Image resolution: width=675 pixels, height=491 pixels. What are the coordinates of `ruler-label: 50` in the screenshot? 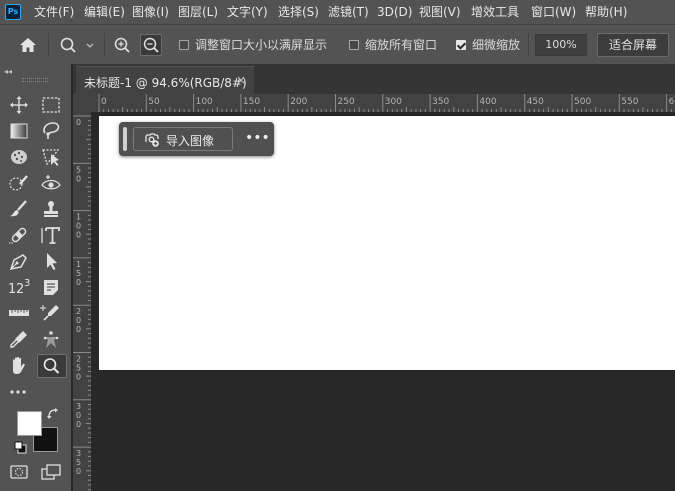 It's located at (154, 102).